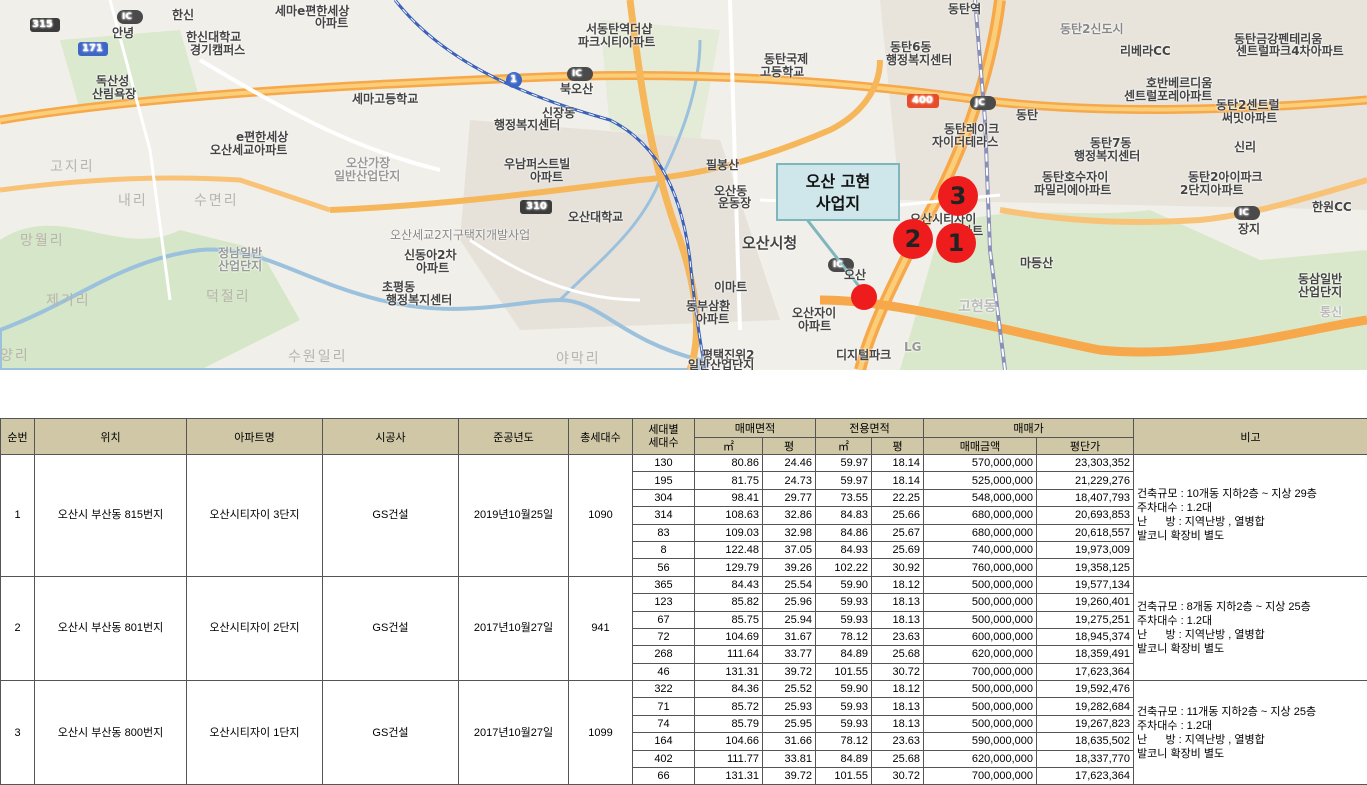 This screenshot has height=785, width=1367. Describe the element at coordinates (663, 567) in the screenshot. I see `cell-units: 56` at that location.